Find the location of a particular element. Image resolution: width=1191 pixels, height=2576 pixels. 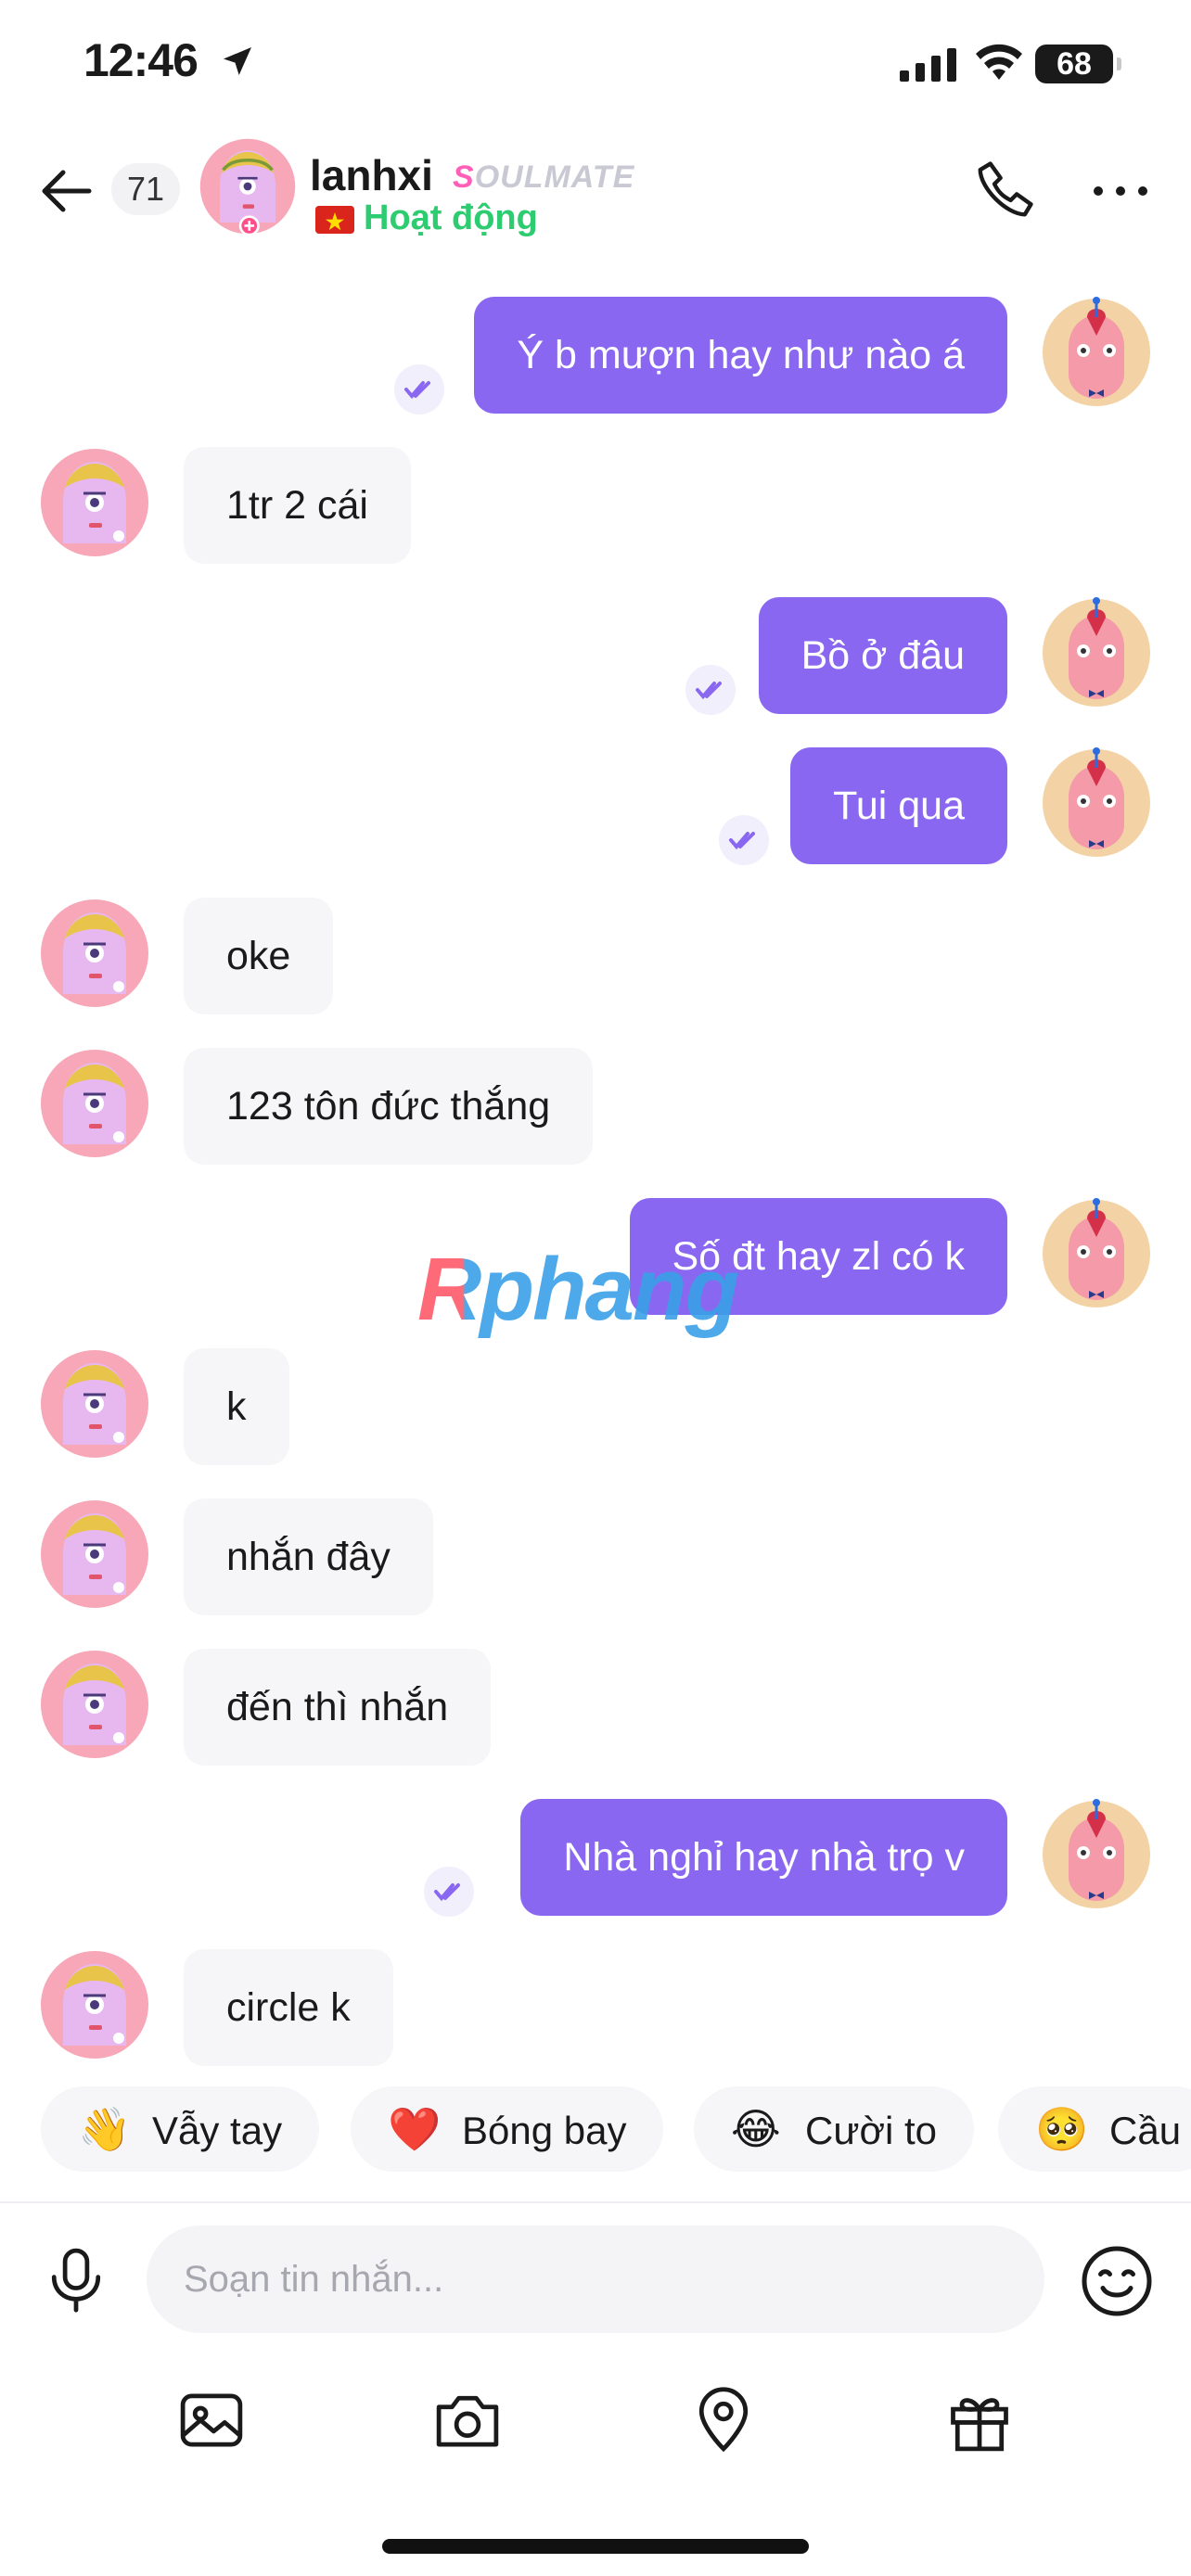

incoming-message-bubble: oke is located at coordinates (259, 956).